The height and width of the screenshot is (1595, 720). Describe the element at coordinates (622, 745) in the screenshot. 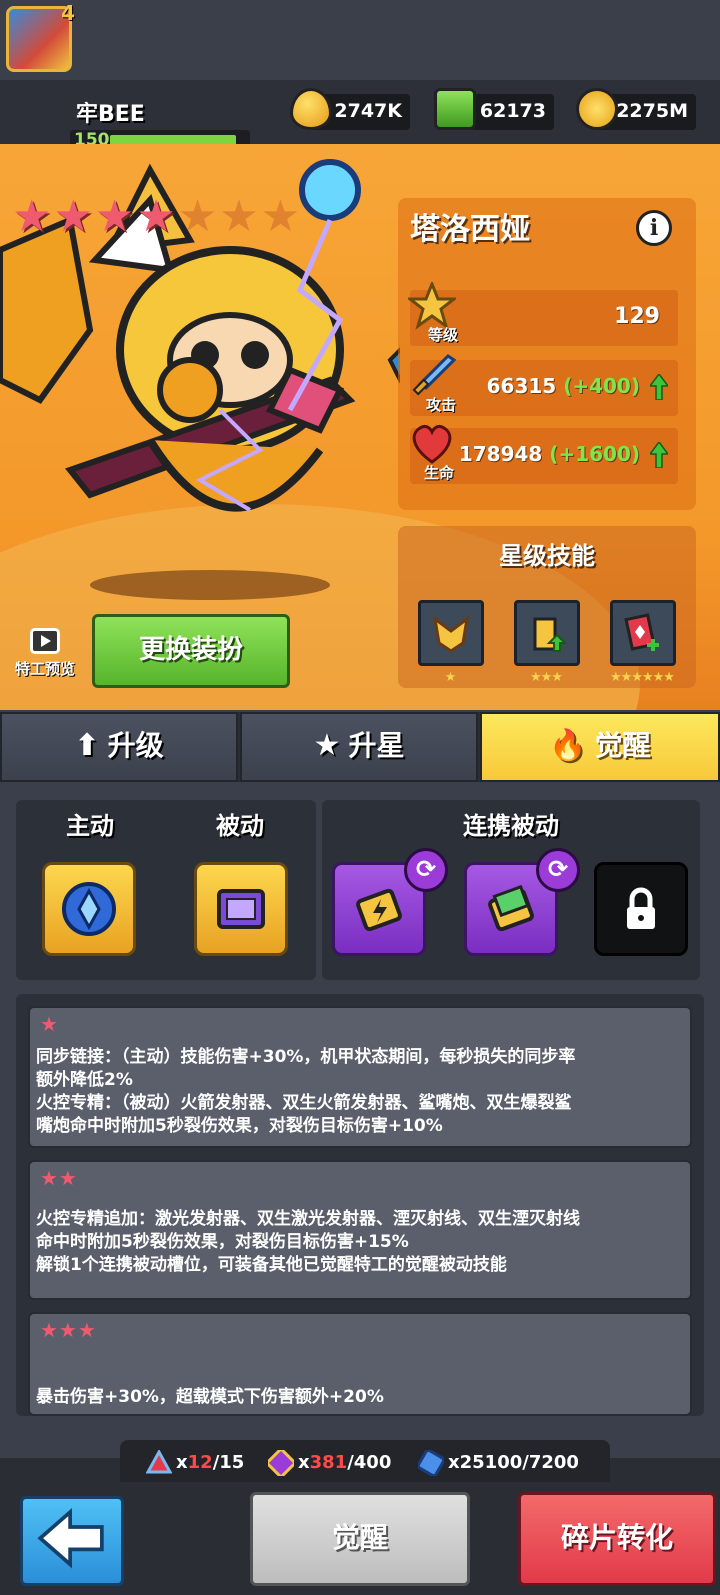

I see `tab-awaken-label: 觉醒` at that location.